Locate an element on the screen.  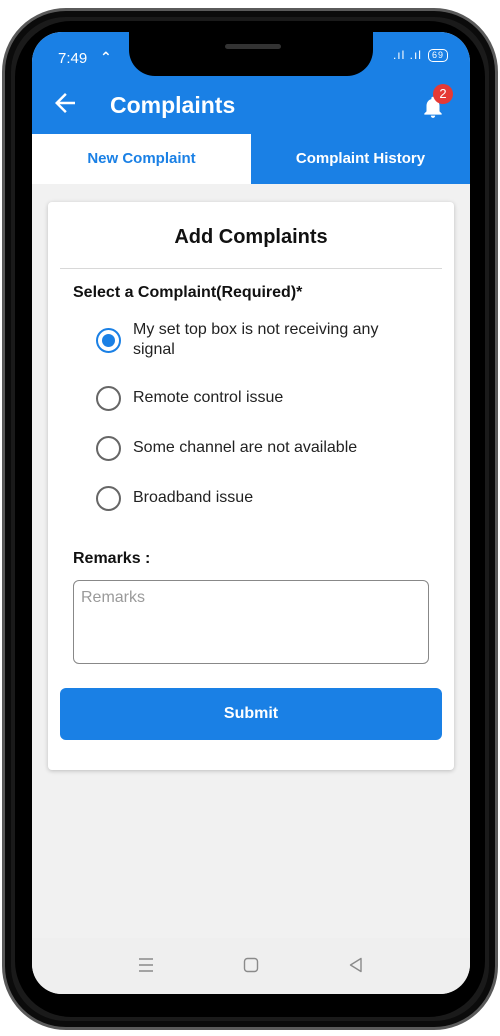
system-nav-bar is located at coordinates (251, 966).